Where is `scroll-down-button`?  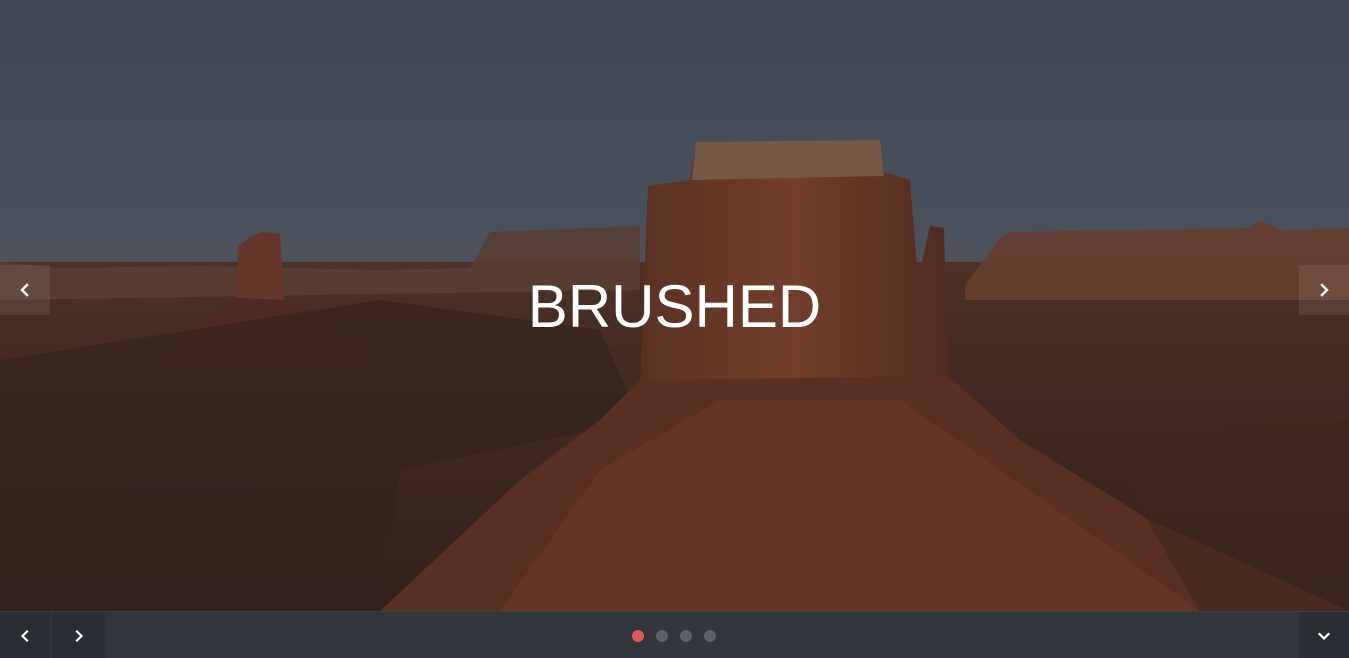 scroll-down-button is located at coordinates (1324, 635).